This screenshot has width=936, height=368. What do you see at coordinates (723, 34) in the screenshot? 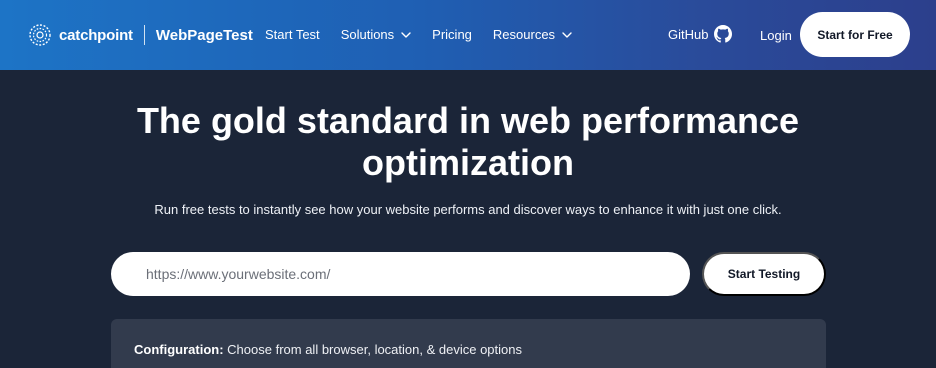
I see `github-icon` at bounding box center [723, 34].